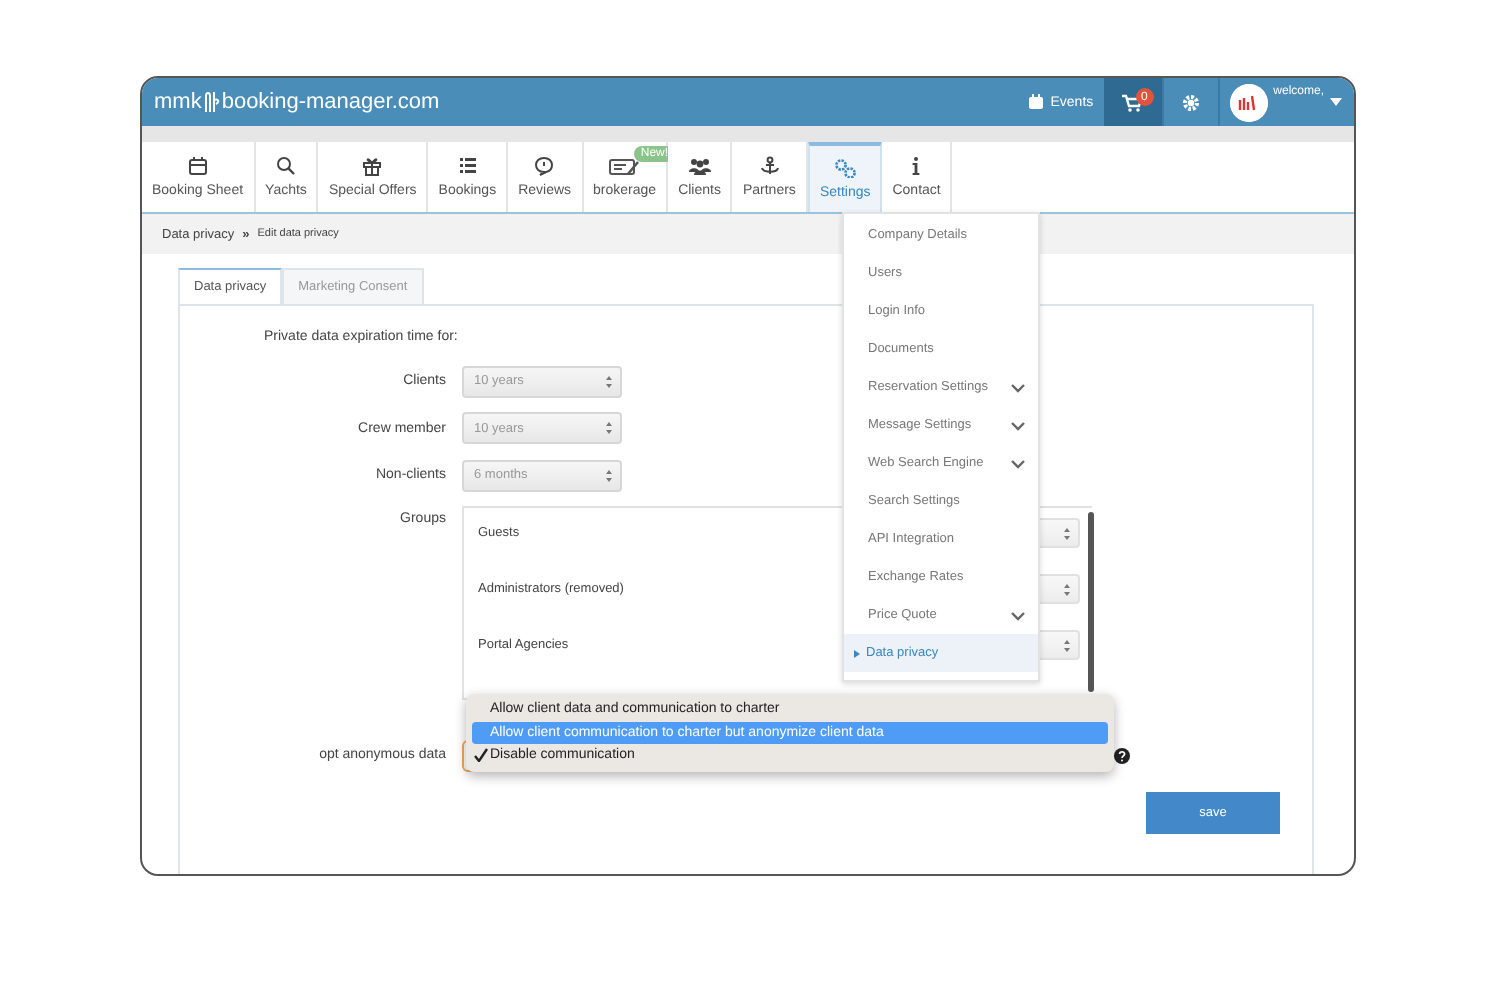  Describe the element at coordinates (769, 166) in the screenshot. I see `anchor-icon` at that location.